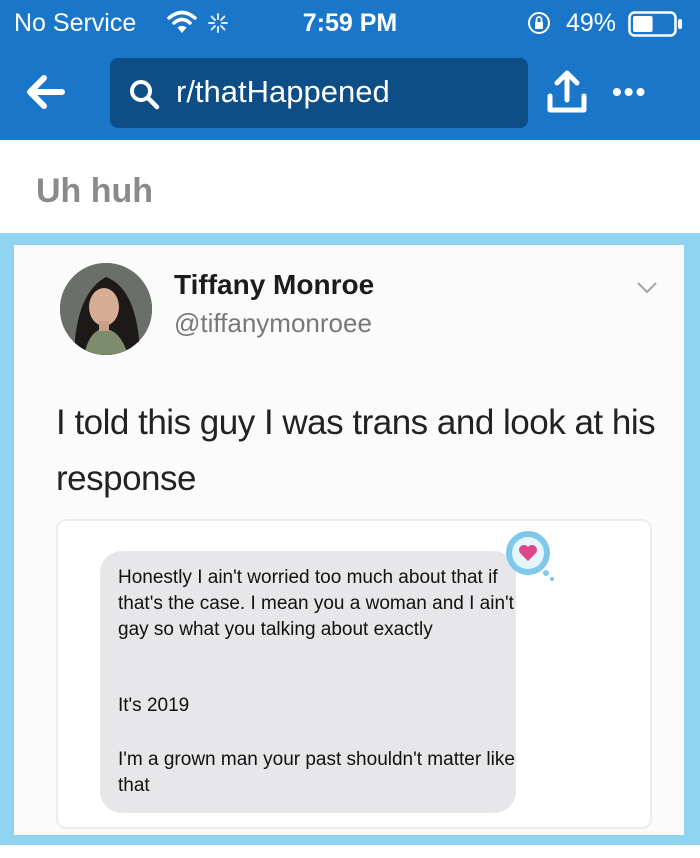 This screenshot has height=858, width=700. I want to click on orientation-lock-icon, so click(539, 23).